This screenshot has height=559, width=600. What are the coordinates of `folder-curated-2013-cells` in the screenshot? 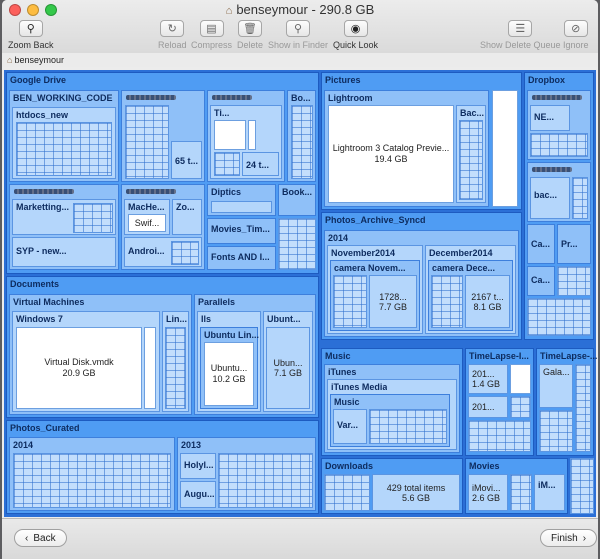 It's located at (265, 480).